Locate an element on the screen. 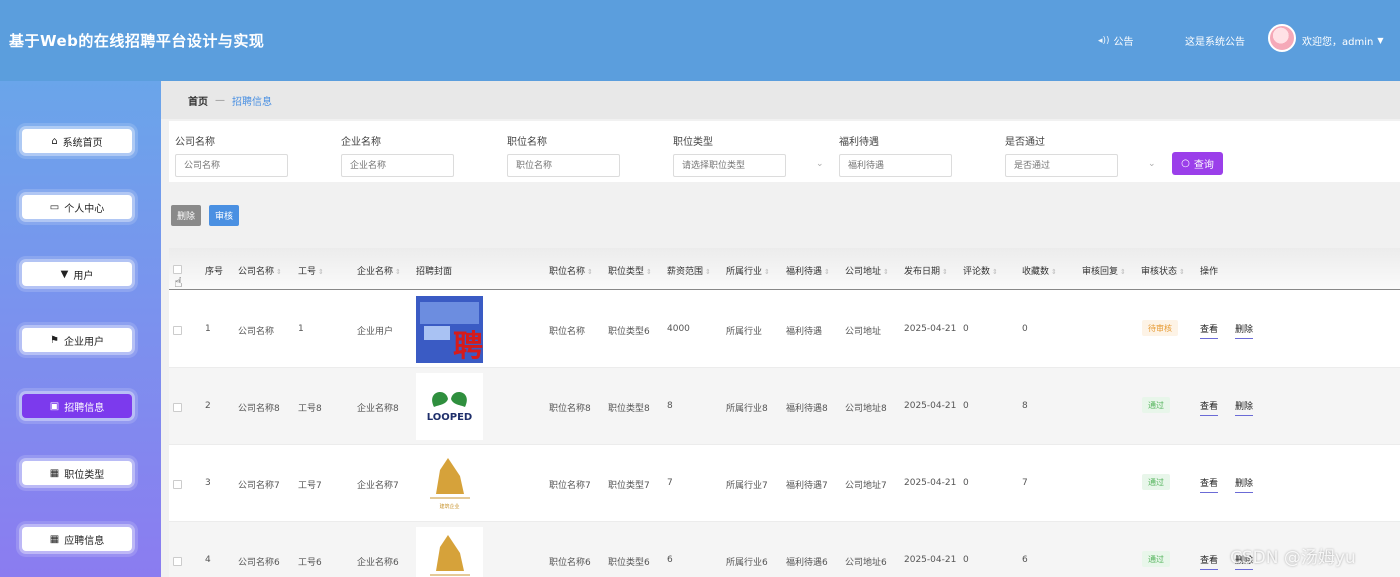 Image resolution: width=1400 pixels, height=577 pixels. col-comments: 评论数 ⇕ is located at coordinates (980, 270).